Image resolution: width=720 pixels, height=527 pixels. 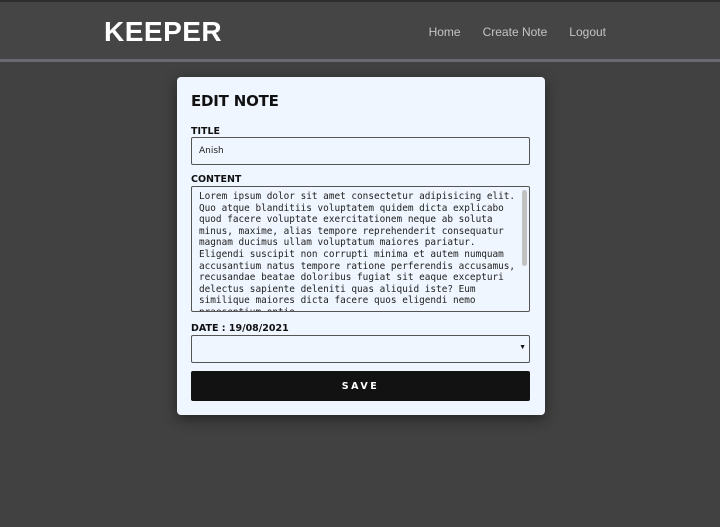 What do you see at coordinates (360, 386) in the screenshot?
I see `save-button: SAVE` at bounding box center [360, 386].